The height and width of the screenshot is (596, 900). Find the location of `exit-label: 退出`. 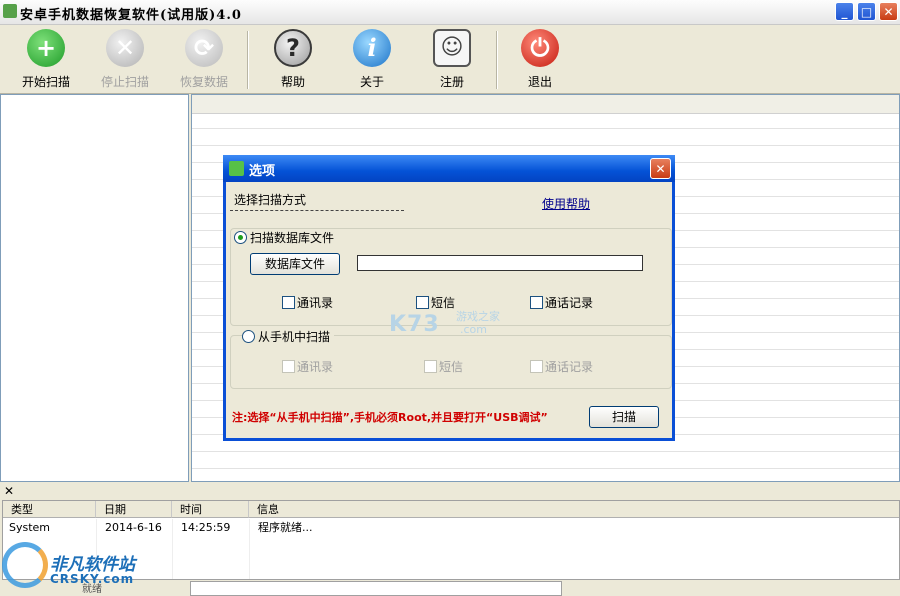

exit-label: 退出 is located at coordinates (539, 82).